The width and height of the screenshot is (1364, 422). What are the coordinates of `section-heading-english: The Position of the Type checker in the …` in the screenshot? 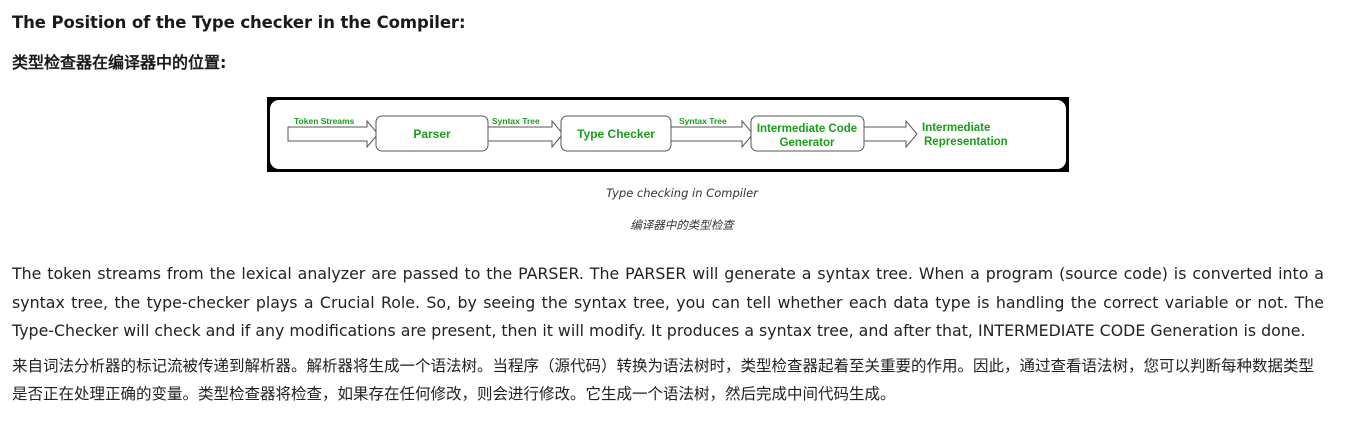 It's located at (239, 22).